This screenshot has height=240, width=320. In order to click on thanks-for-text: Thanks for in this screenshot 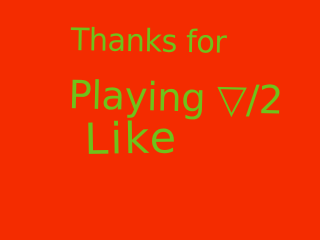, I will do `click(148, 41)`.